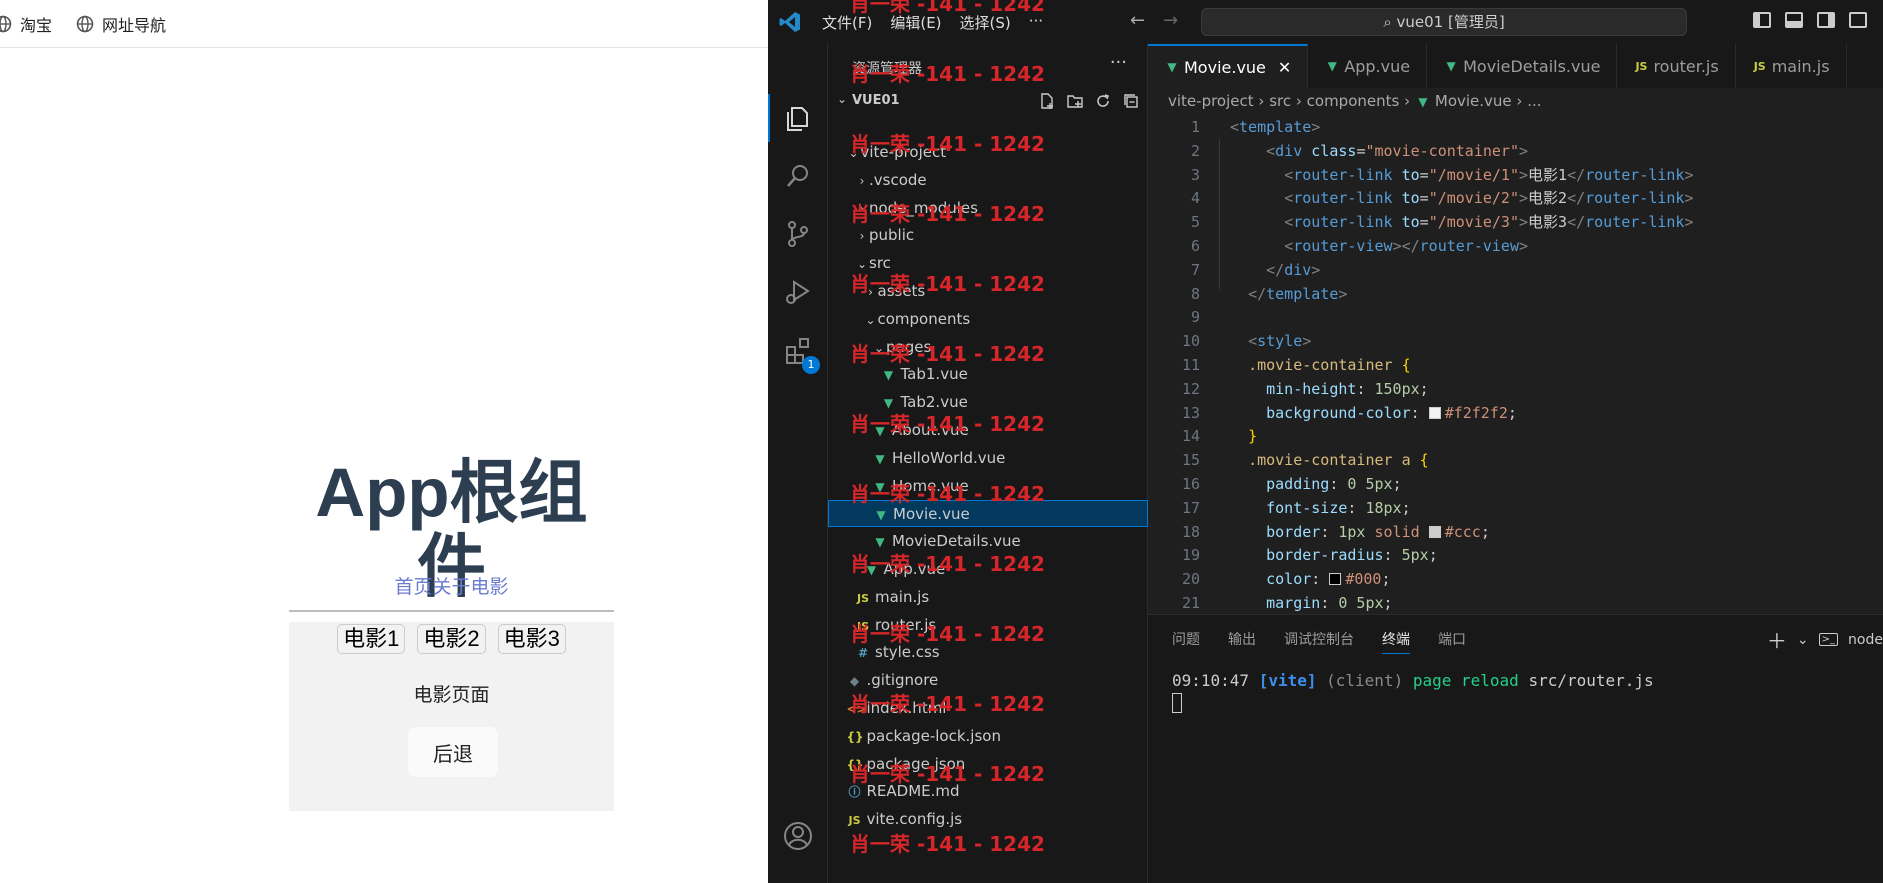 The height and width of the screenshot is (883, 1883). Describe the element at coordinates (901, 291) in the screenshot. I see `tree-item-label: assets` at that location.